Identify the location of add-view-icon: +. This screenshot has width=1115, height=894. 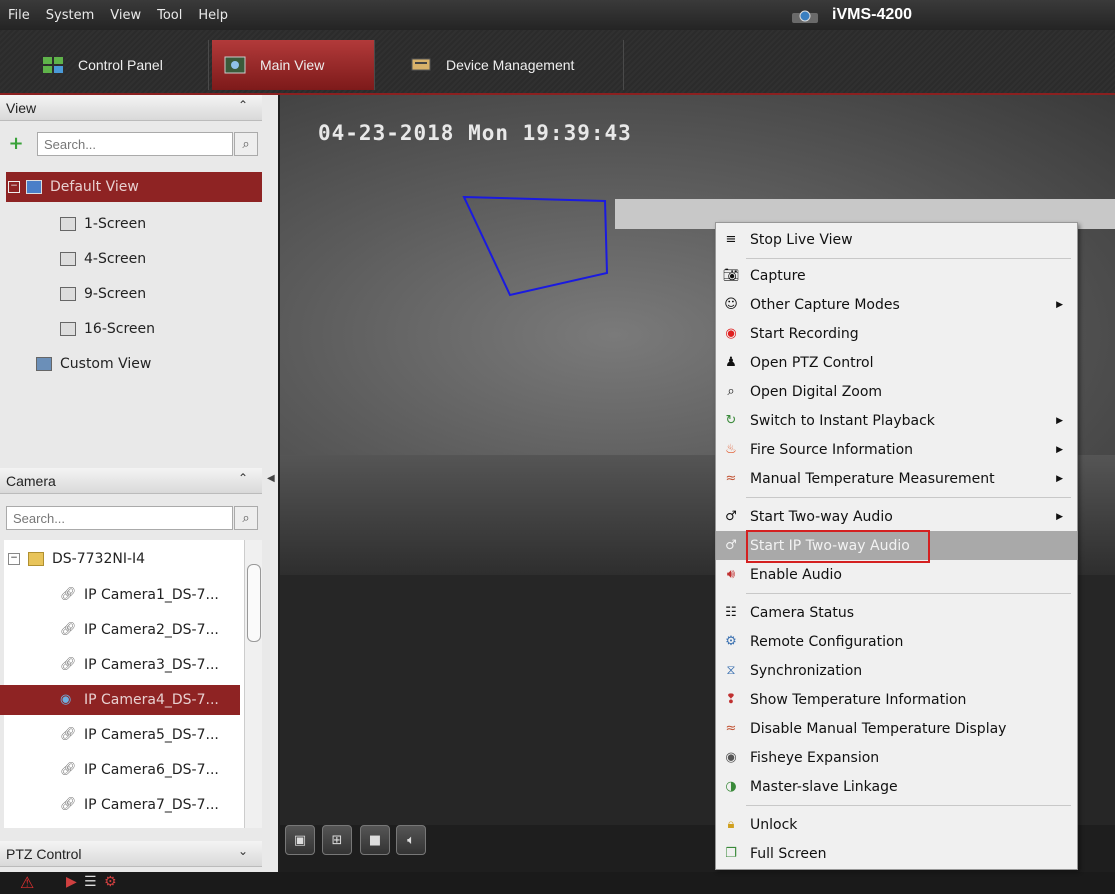
(16, 143).